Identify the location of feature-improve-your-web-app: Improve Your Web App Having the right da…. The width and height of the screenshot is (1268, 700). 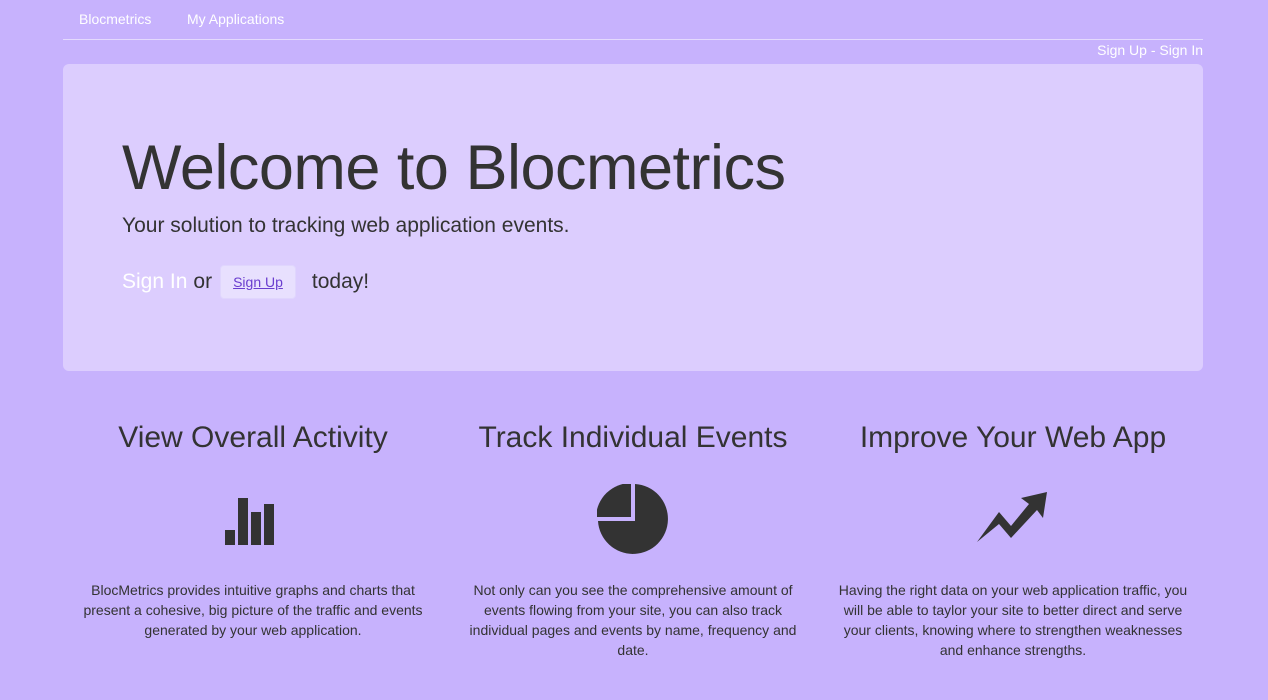
(1013, 539).